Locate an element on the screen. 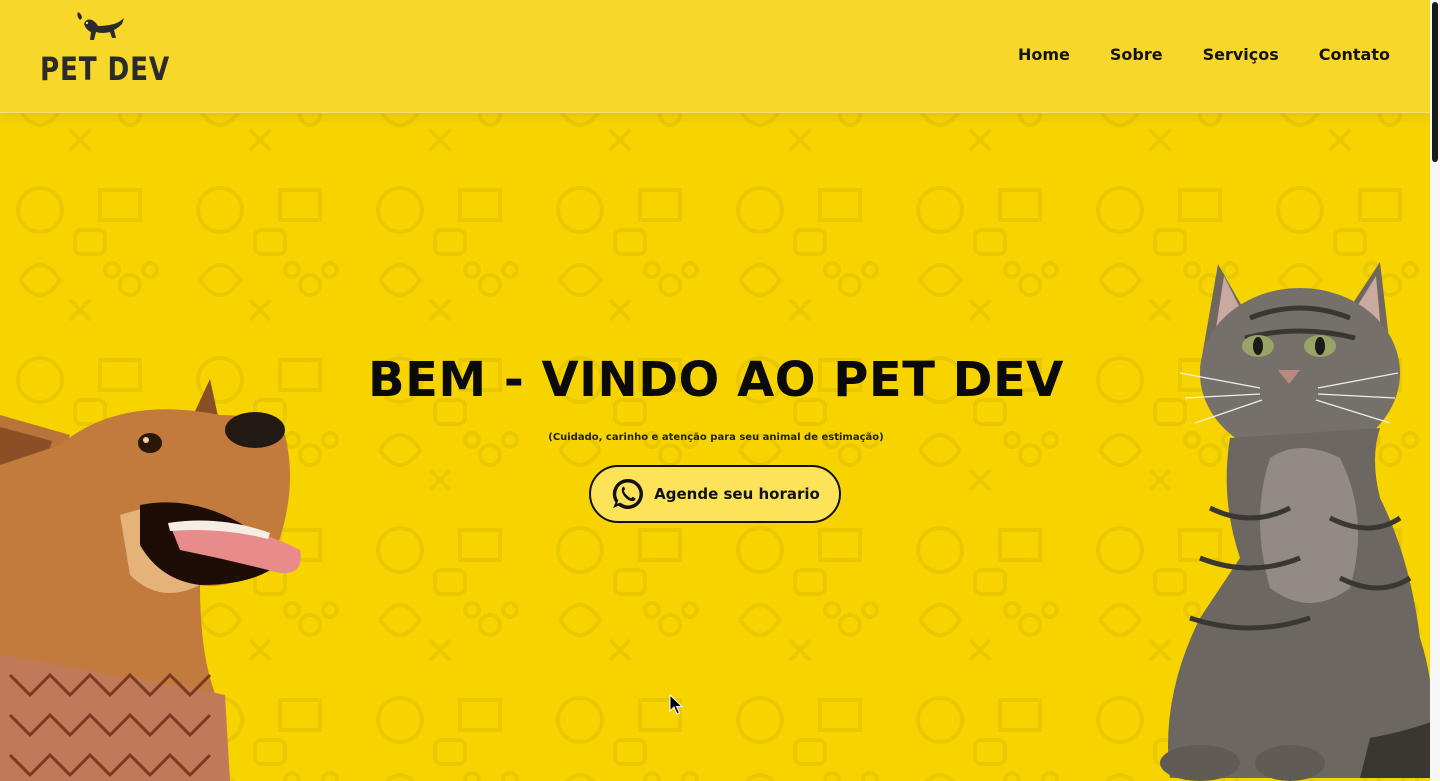 The image size is (1440, 781). page-scrollbar is located at coordinates (1435, 390).